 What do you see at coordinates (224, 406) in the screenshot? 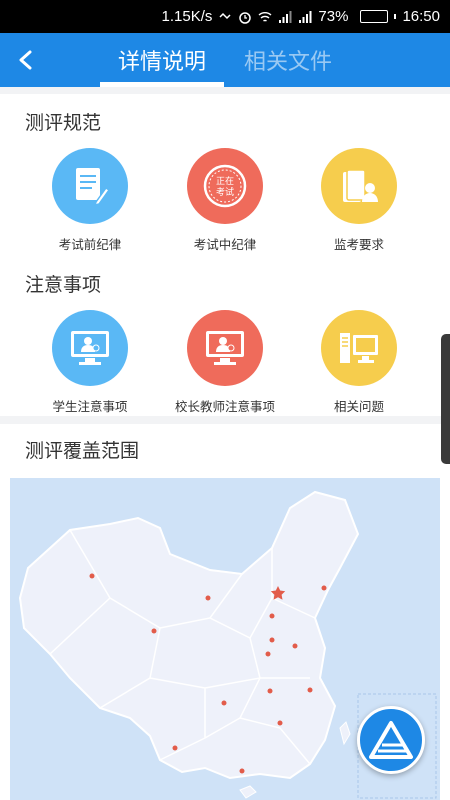
I see `note-label-teacher: 校长教师注意事项` at bounding box center [224, 406].